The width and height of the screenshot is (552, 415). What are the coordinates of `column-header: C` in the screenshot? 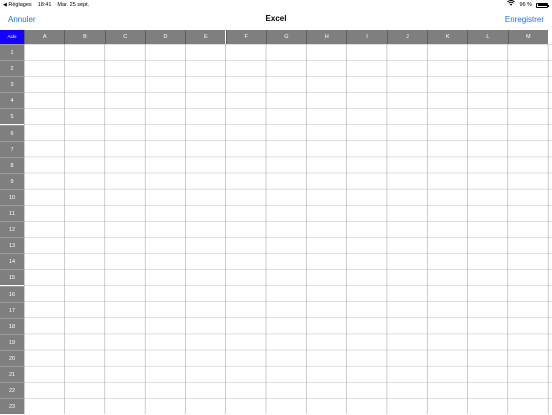 It's located at (124, 37).